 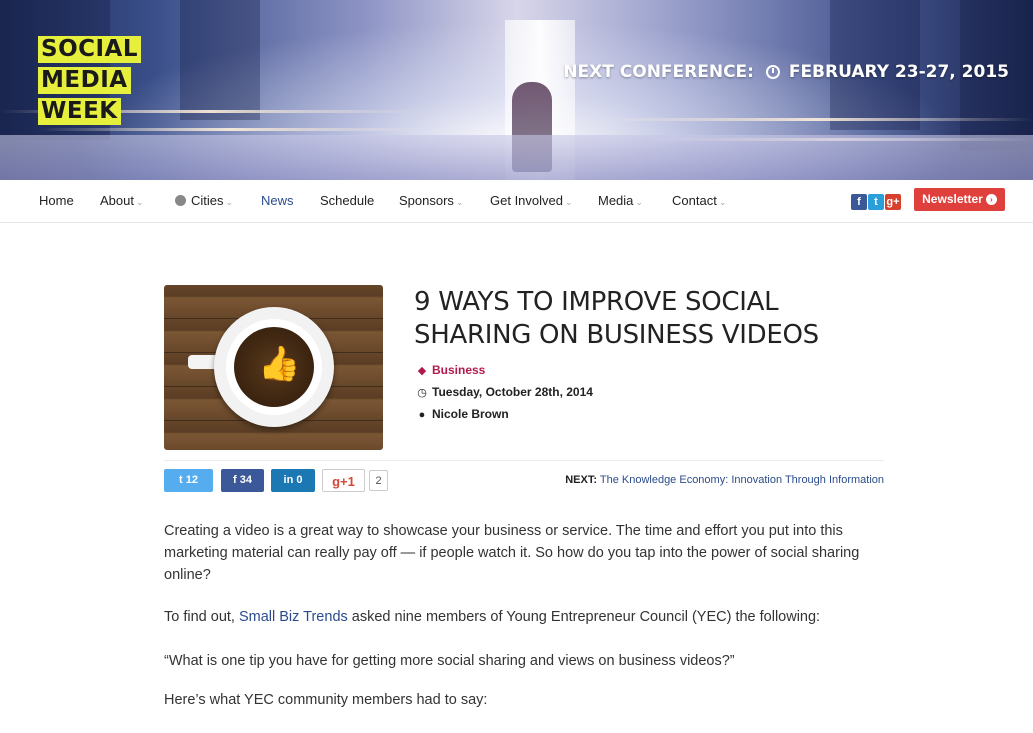 I want to click on arrow-right-circle-icon: ›, so click(x=991, y=199).